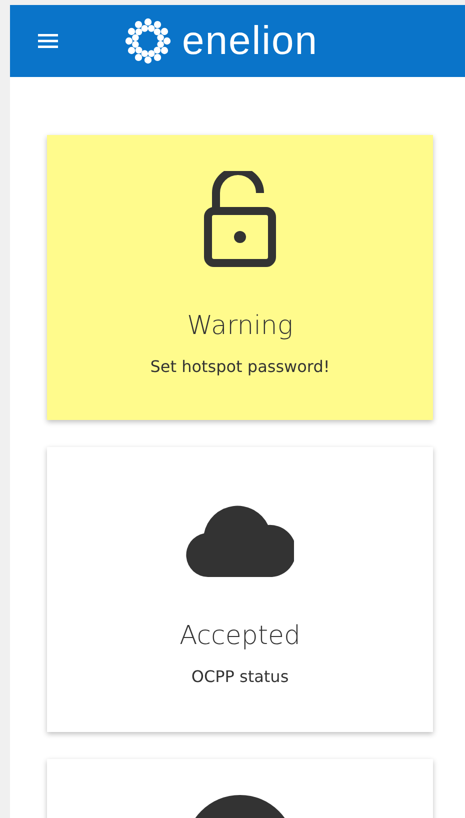  Describe the element at coordinates (240, 636) in the screenshot. I see `card-title: Accepted` at that location.